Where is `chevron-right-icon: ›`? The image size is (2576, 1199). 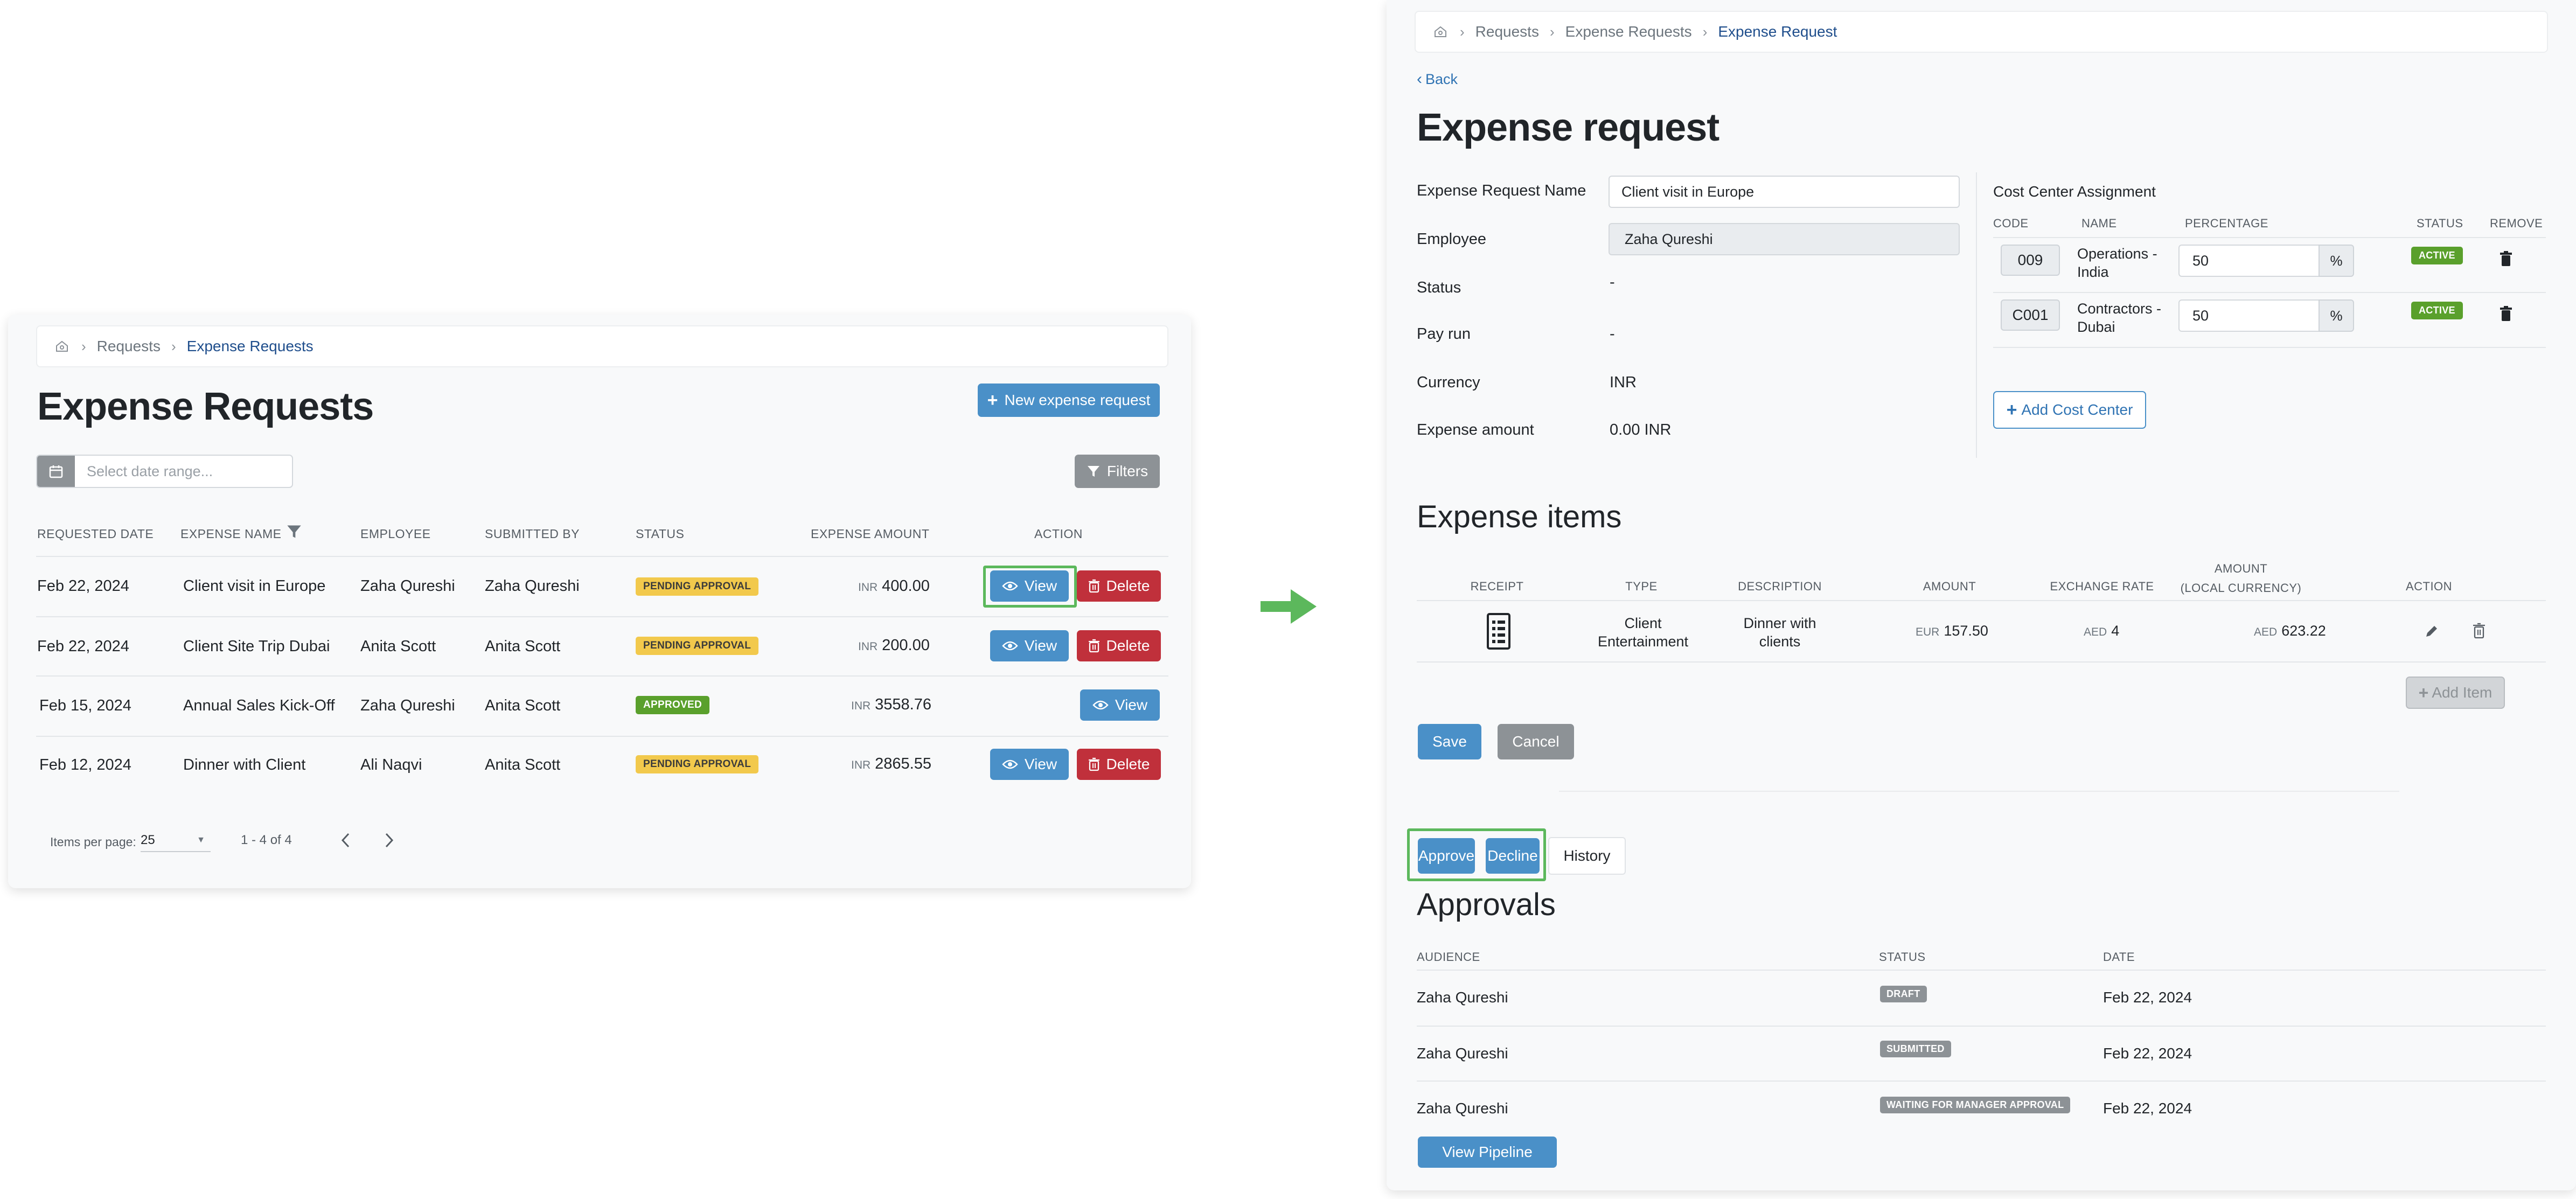 chevron-right-icon: › is located at coordinates (83, 346).